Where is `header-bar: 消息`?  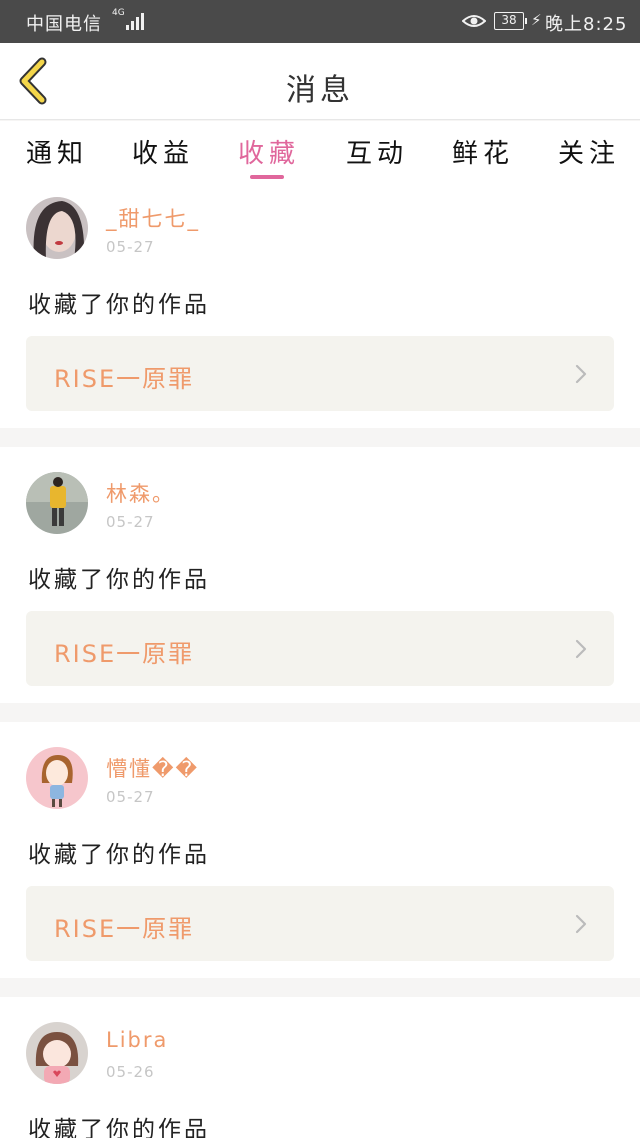
header-bar: 消息 is located at coordinates (320, 81).